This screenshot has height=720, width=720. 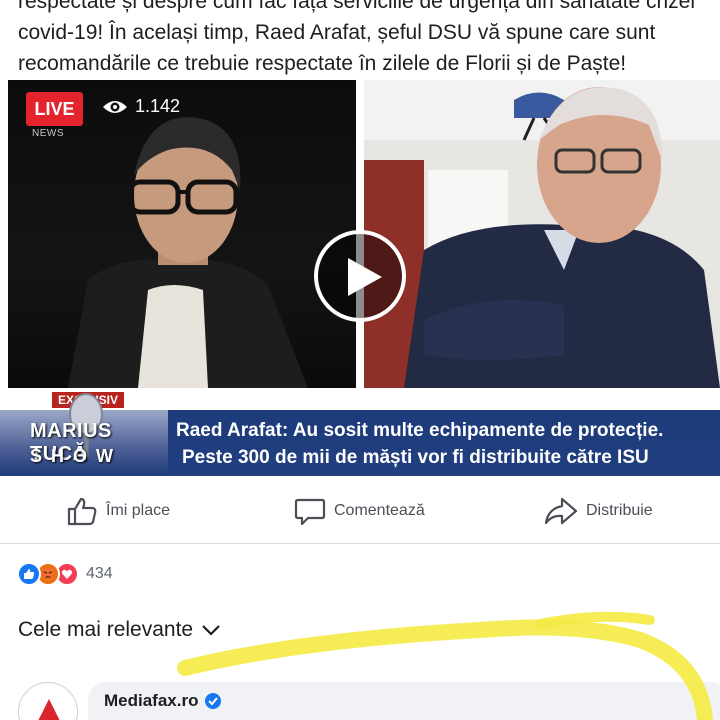 What do you see at coordinates (561, 511) in the screenshot?
I see `share-icon` at bounding box center [561, 511].